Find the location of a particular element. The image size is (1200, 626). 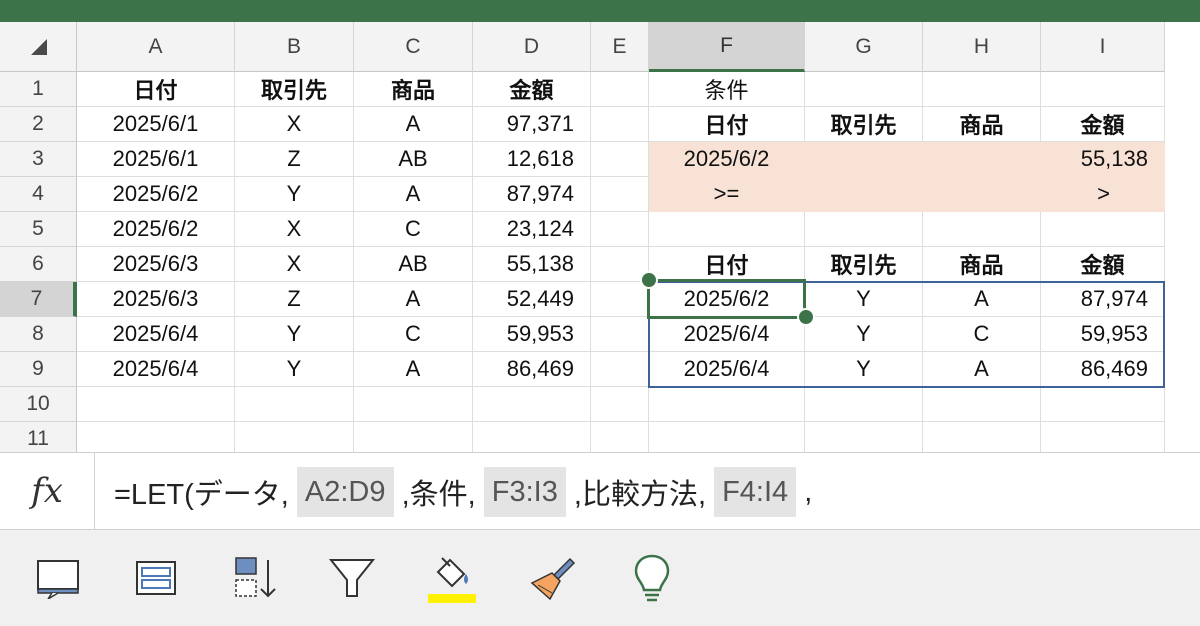

criteria-operator-cell: >= is located at coordinates (727, 194).